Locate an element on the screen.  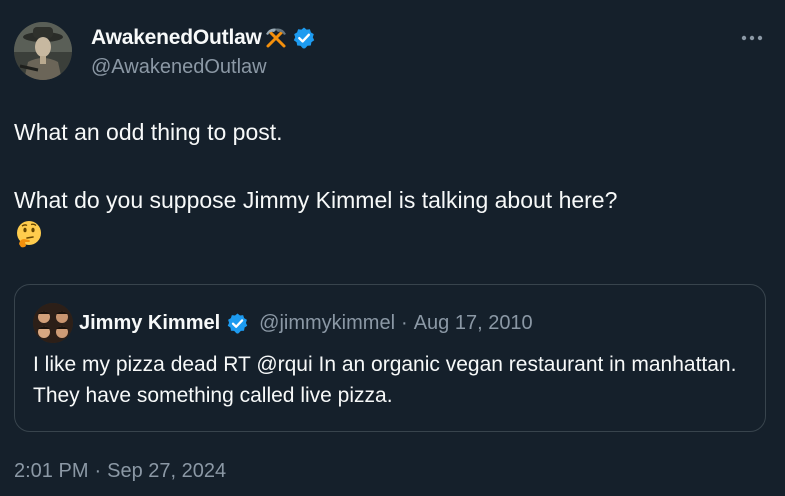
quoted-handle: @jimmykimmel is located at coordinates (327, 323).